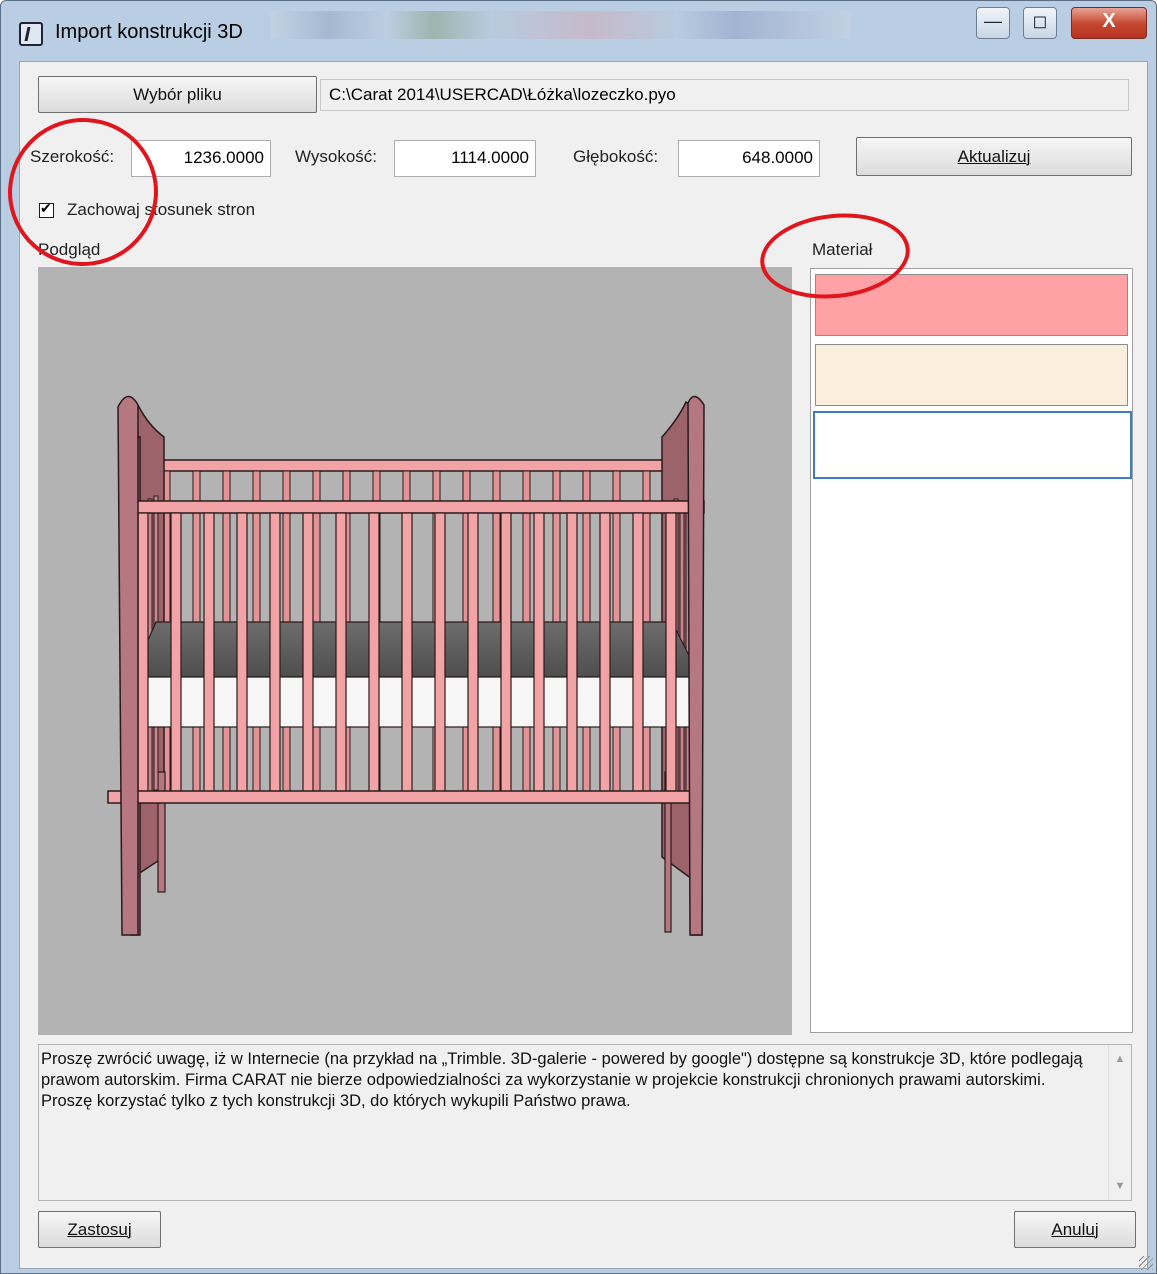 The width and height of the screenshot is (1157, 1274). I want to click on minimize-button: —, so click(993, 23).